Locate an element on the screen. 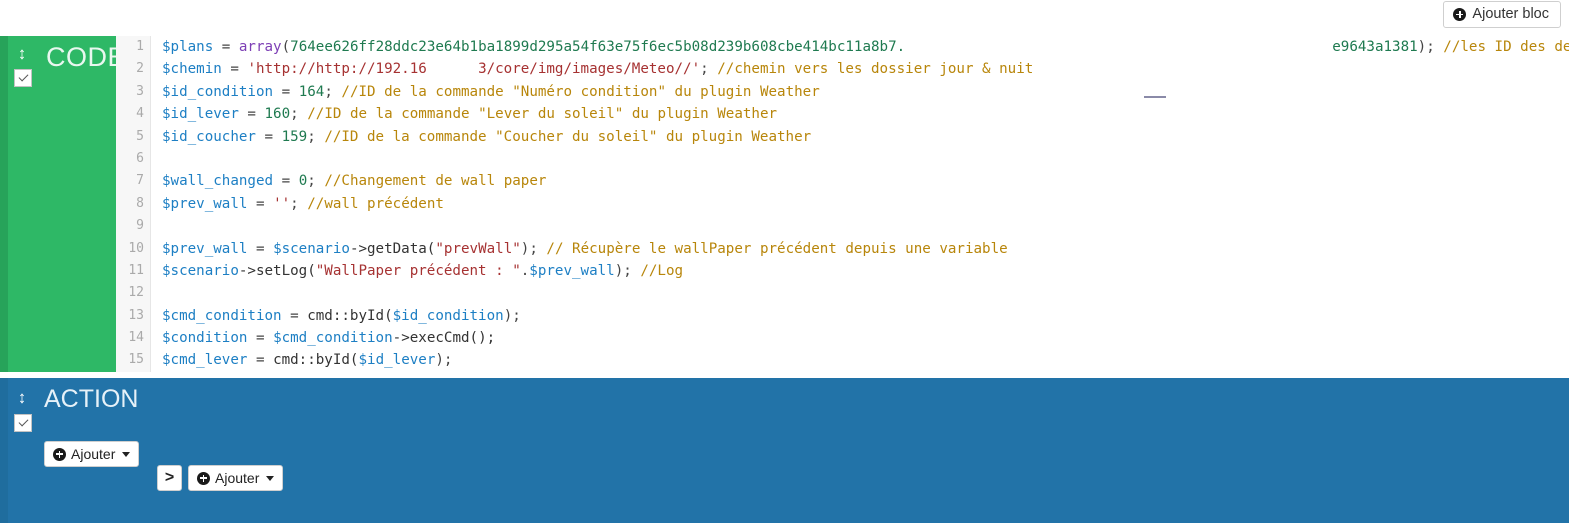  alors-expand-button: > is located at coordinates (169, 478).